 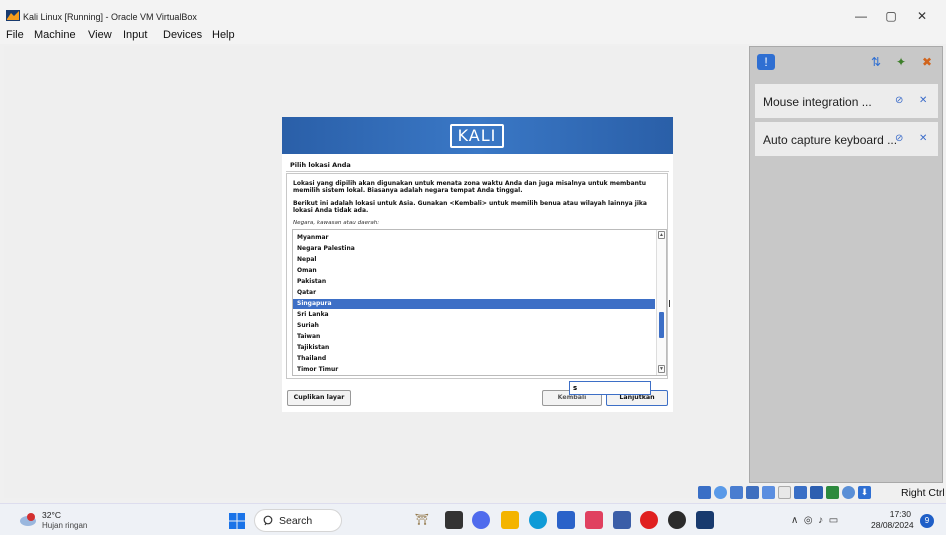 I want to click on menu-view: View, so click(x=100, y=35).